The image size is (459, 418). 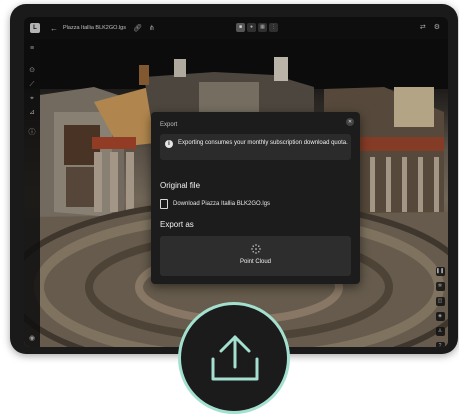 I want to click on original-file-heading: Original file, so click(x=180, y=185).